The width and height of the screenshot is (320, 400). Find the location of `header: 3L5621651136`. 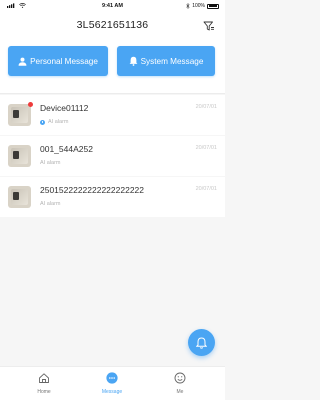

header: 3L5621651136 is located at coordinates (112, 27).